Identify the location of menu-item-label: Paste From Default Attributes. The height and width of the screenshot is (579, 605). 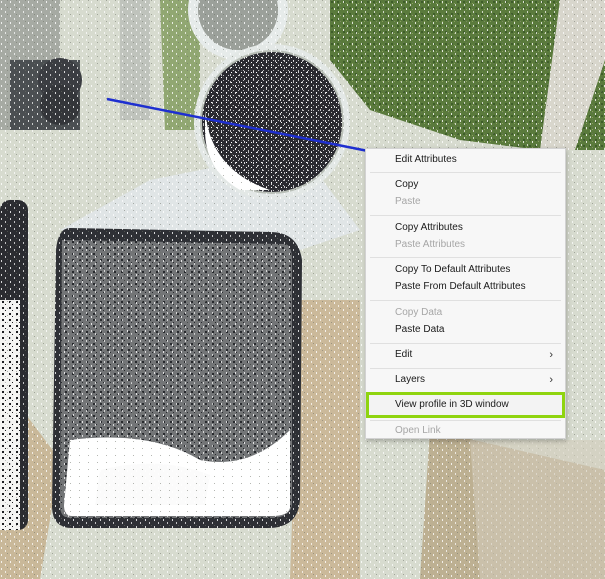
(460, 286).